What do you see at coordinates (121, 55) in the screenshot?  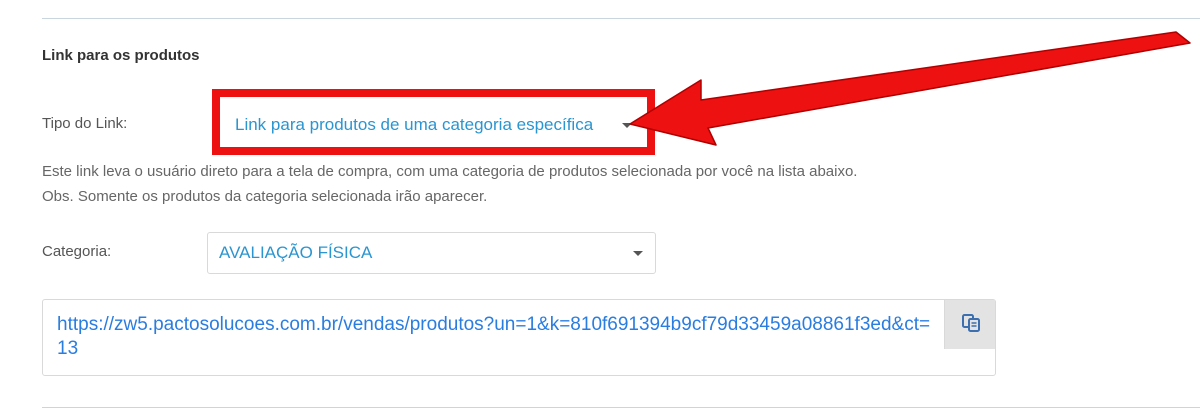 I see `section-title: Link para os produtos` at bounding box center [121, 55].